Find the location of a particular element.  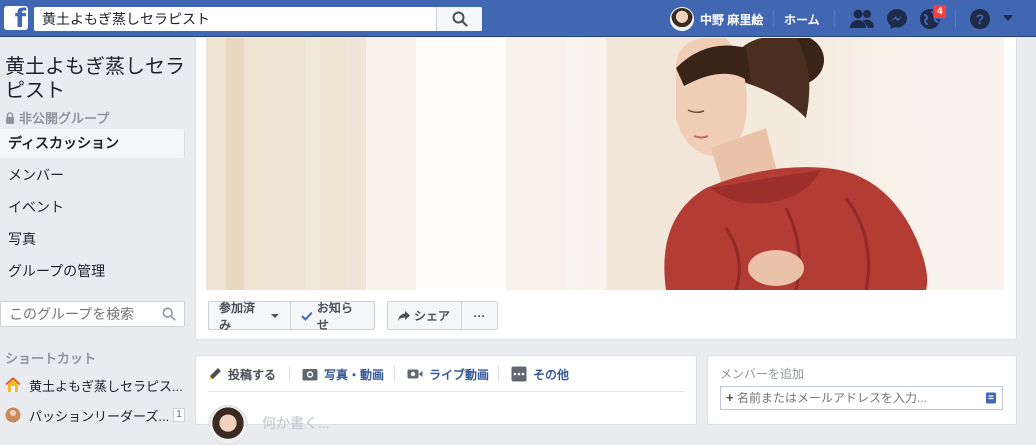

shortcuts-heading: ショートカット is located at coordinates (51, 358).